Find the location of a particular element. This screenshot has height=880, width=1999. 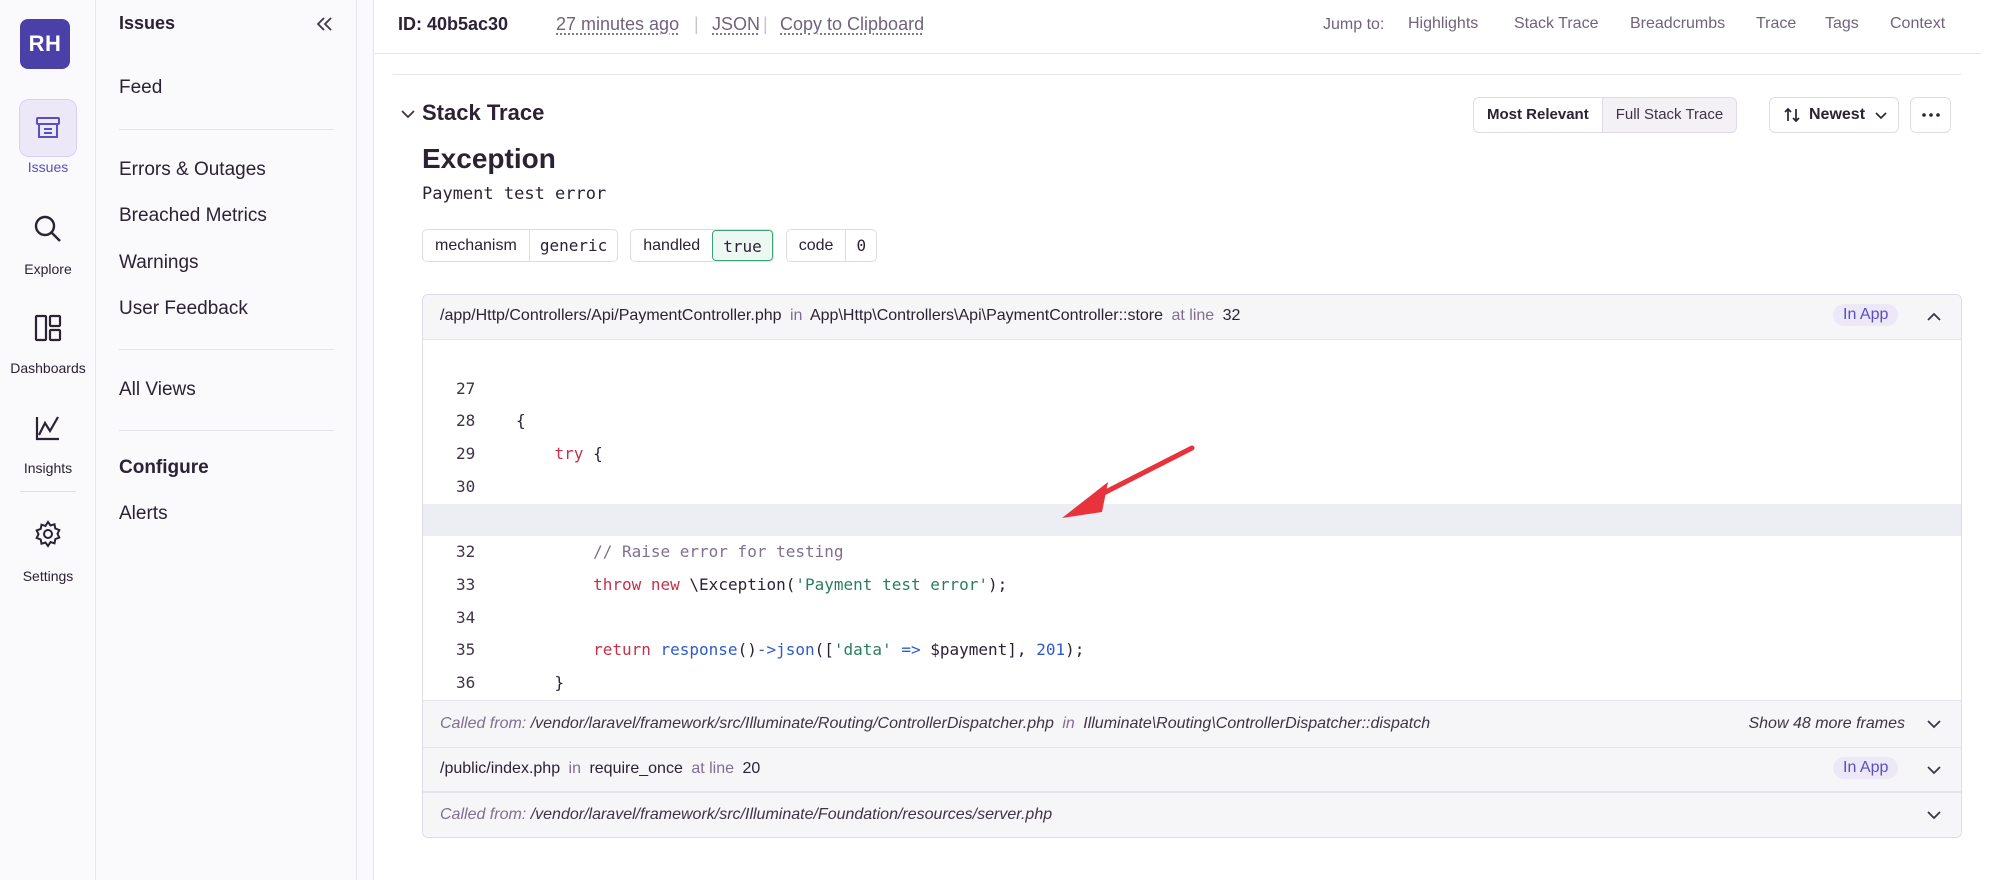

insights-icon is located at coordinates (47, 428).